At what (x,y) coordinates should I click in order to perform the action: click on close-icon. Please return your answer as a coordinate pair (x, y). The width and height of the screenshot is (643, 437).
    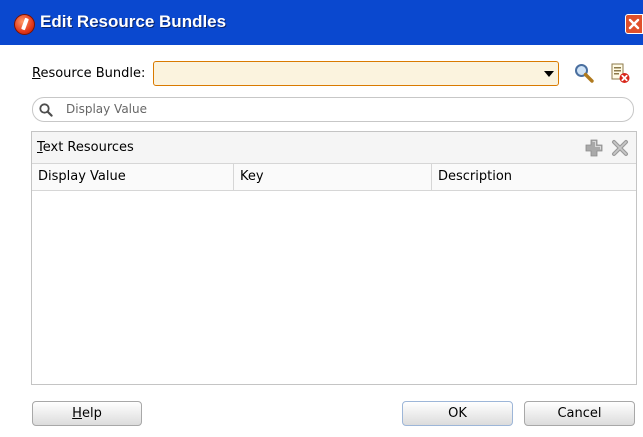
    Looking at the image, I should click on (634, 24).